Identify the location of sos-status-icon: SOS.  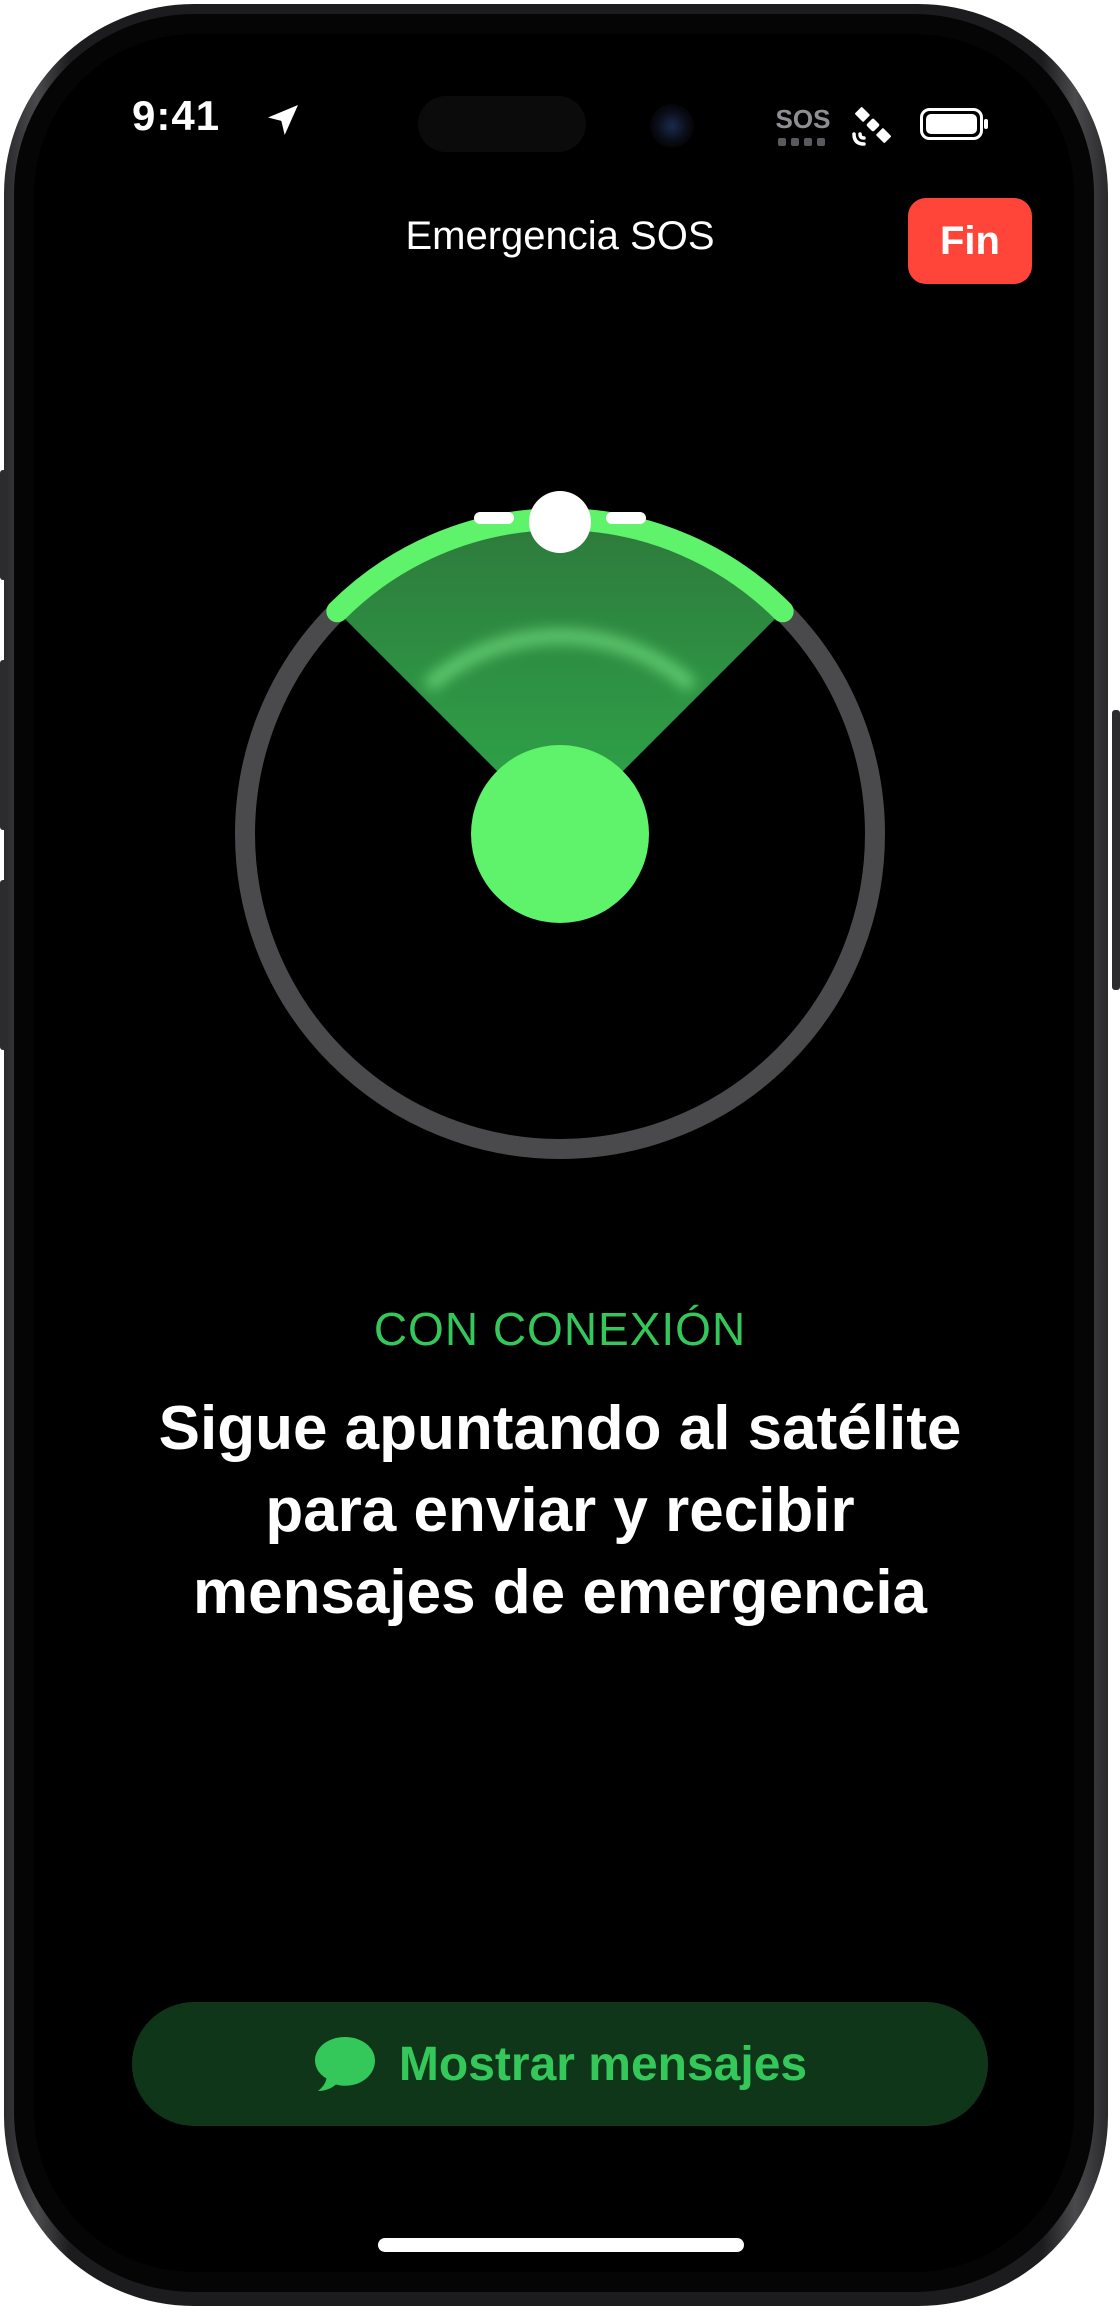
(803, 125).